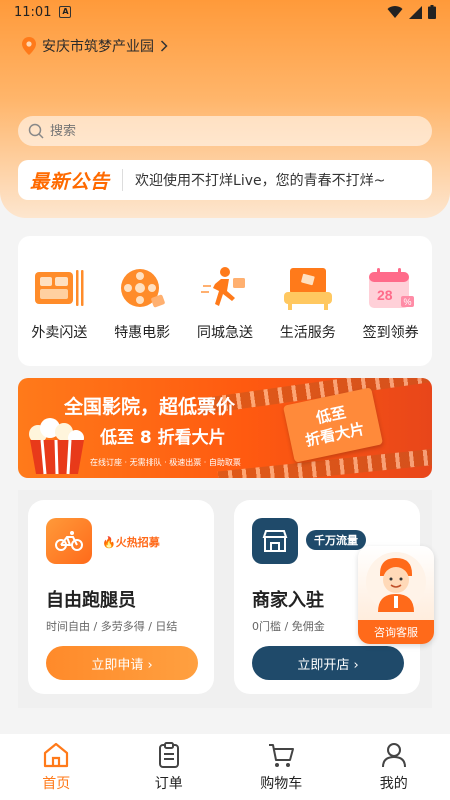  Describe the element at coordinates (230, 131) in the screenshot. I see `search-input` at that location.